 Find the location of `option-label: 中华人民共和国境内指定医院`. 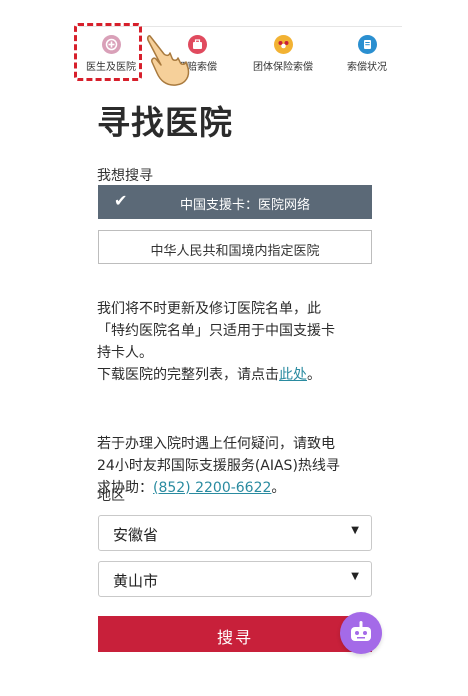

option-label: 中华人民共和国境内指定医院 is located at coordinates (235, 251).